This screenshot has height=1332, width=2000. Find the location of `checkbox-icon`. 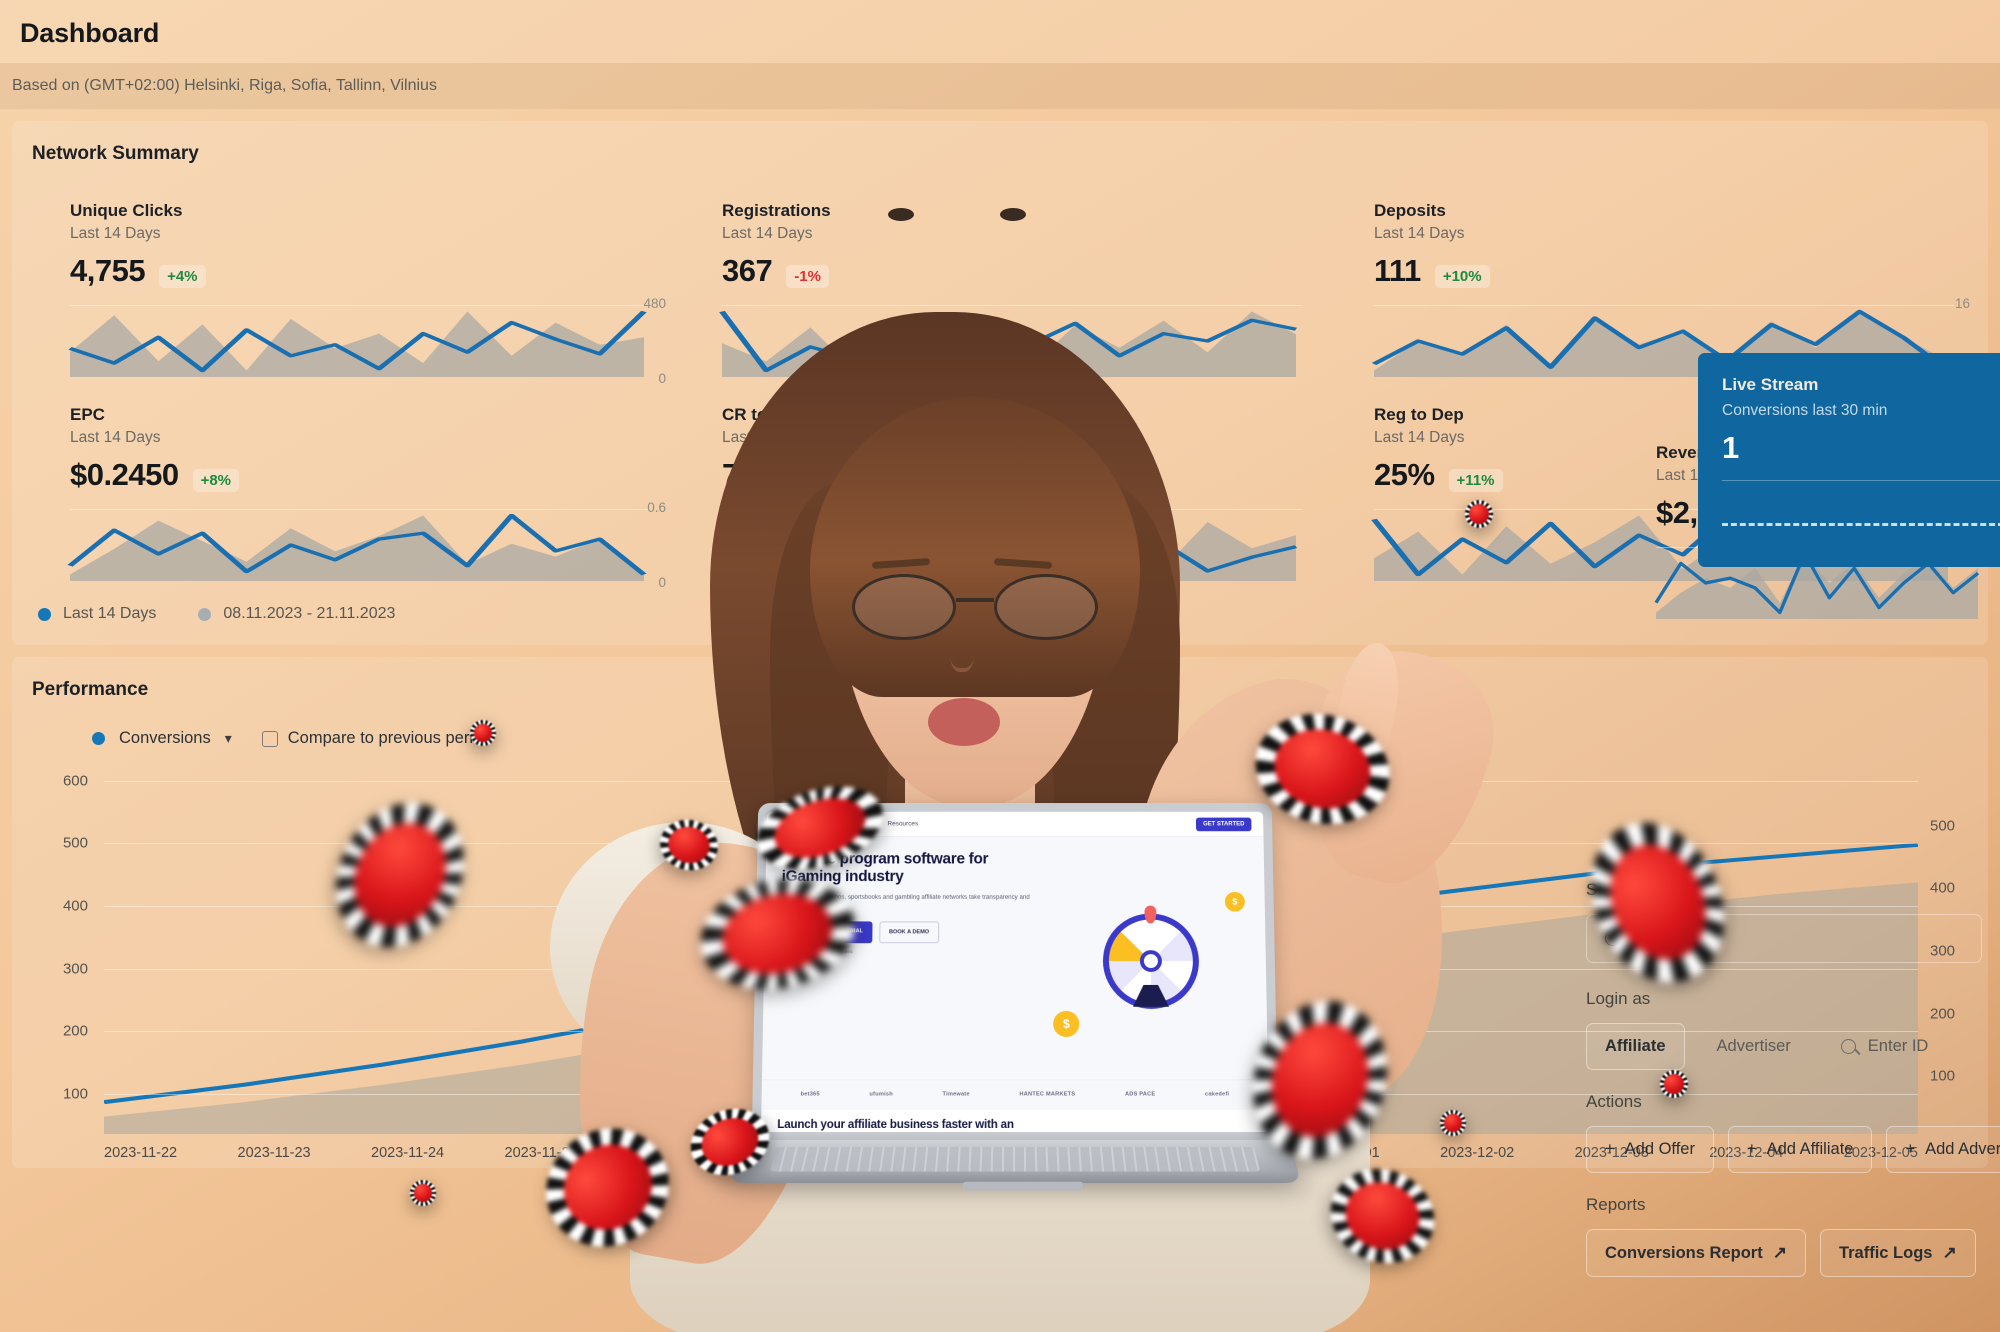

checkbox-icon is located at coordinates (269, 738).